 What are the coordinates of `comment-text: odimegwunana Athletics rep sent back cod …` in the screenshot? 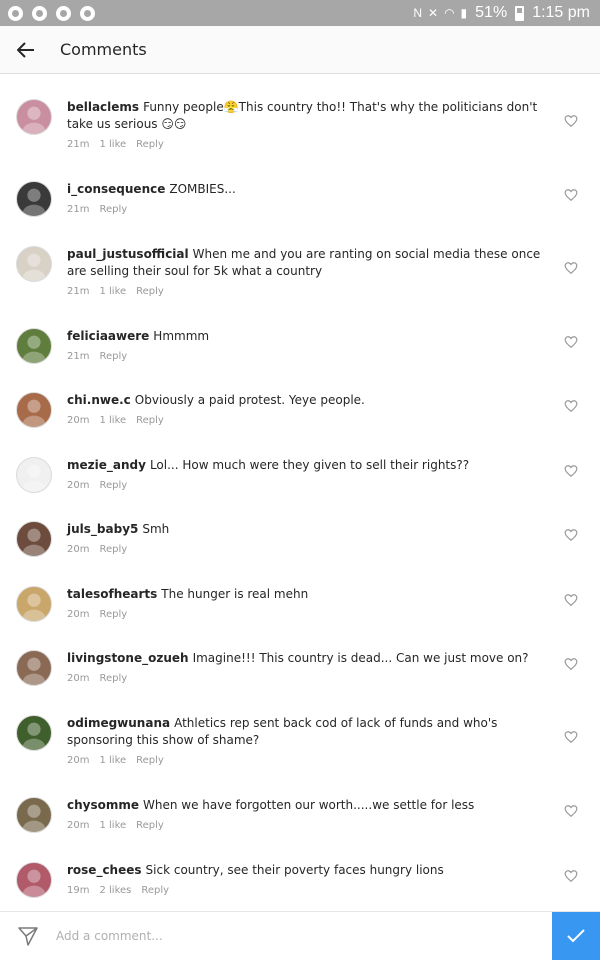 It's located at (312, 732).